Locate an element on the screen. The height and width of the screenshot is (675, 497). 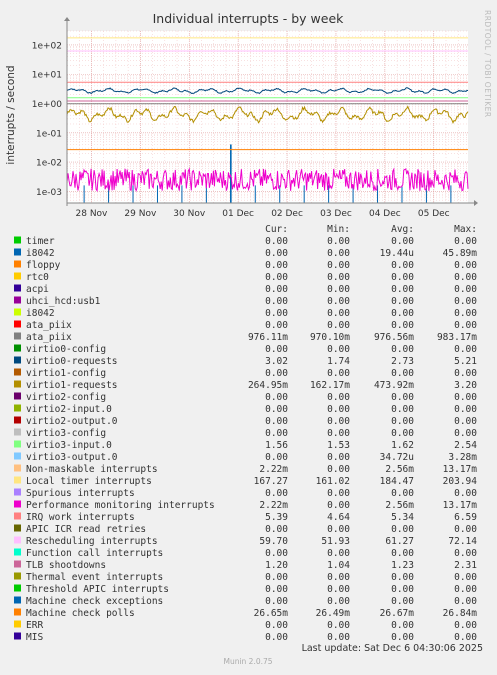
legend-name: Function call interrupts is located at coordinates (94, 553).